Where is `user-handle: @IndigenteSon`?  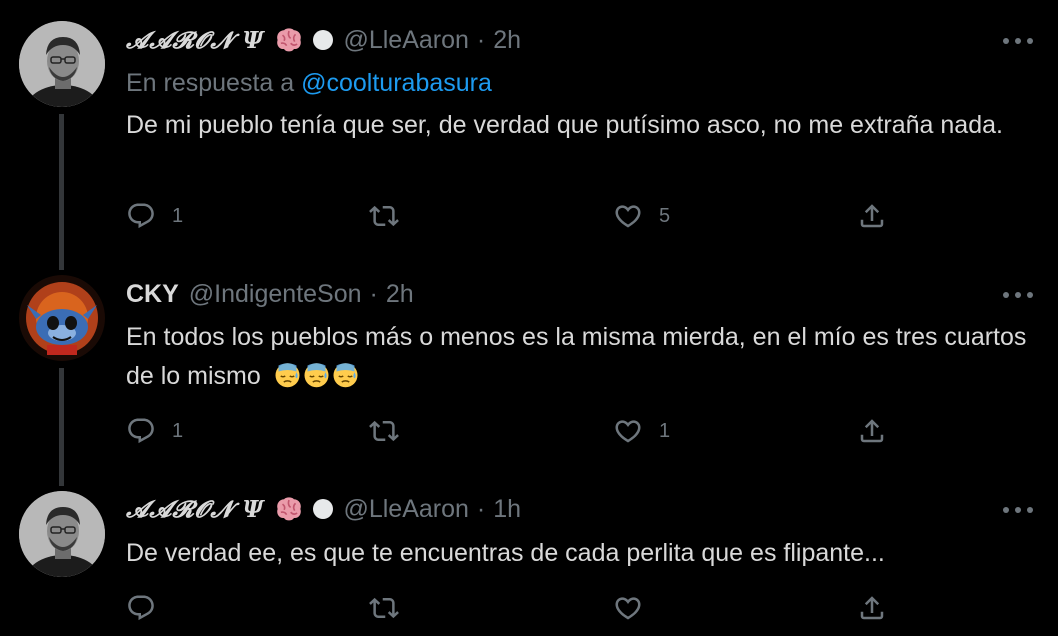
user-handle: @IndigenteSon is located at coordinates (275, 294).